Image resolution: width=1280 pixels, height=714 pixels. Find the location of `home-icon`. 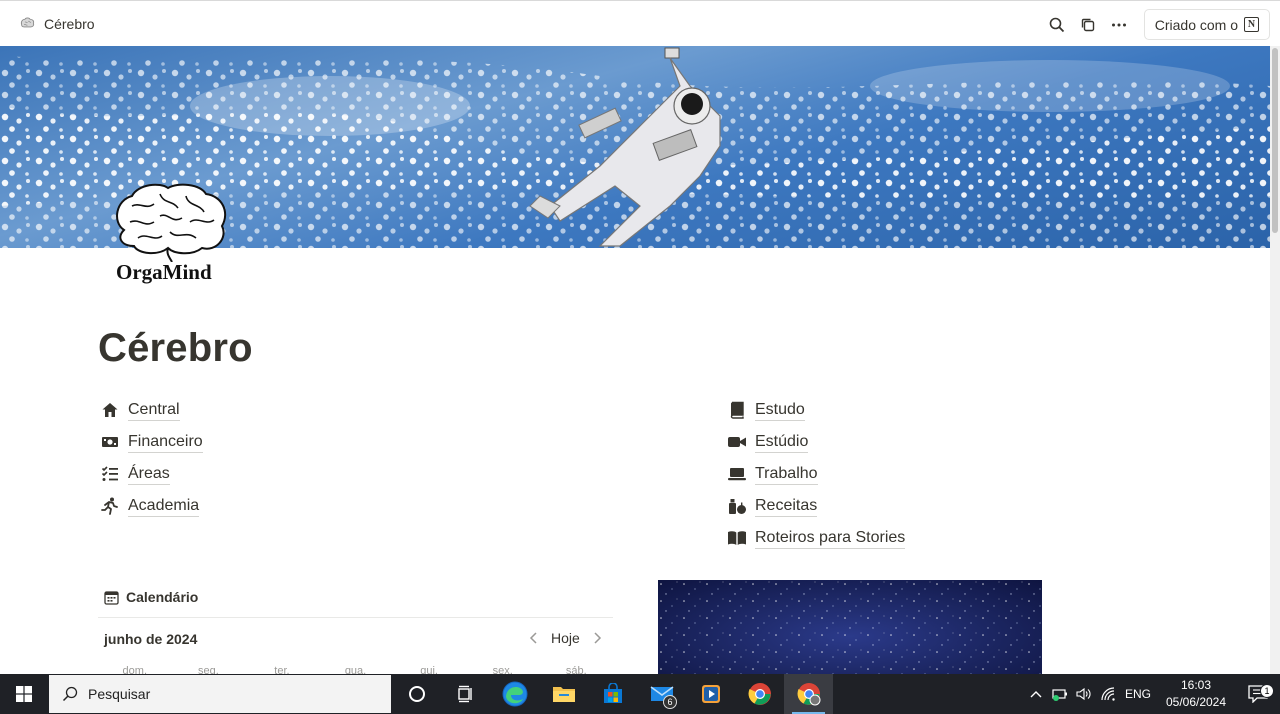

home-icon is located at coordinates (110, 410).